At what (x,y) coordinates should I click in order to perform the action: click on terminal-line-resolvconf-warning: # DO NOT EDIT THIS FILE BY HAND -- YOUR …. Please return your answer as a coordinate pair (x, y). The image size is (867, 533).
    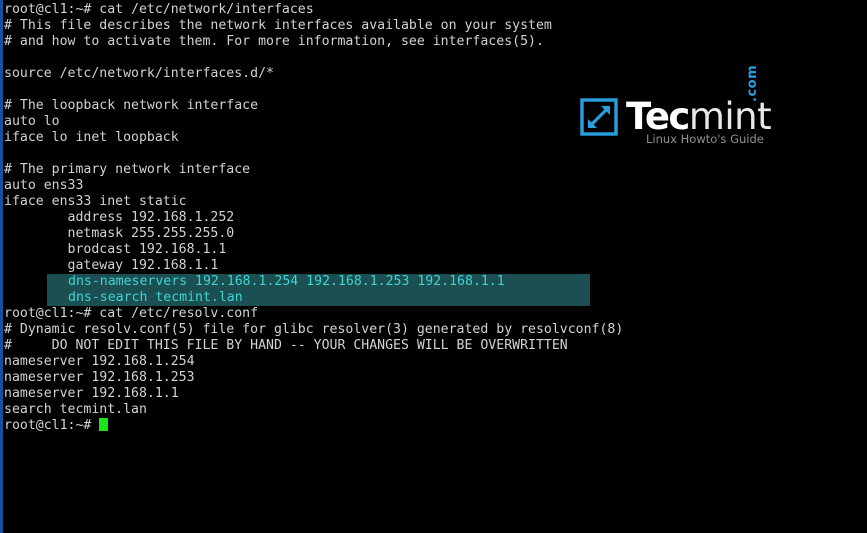
    Looking at the image, I should click on (286, 345).